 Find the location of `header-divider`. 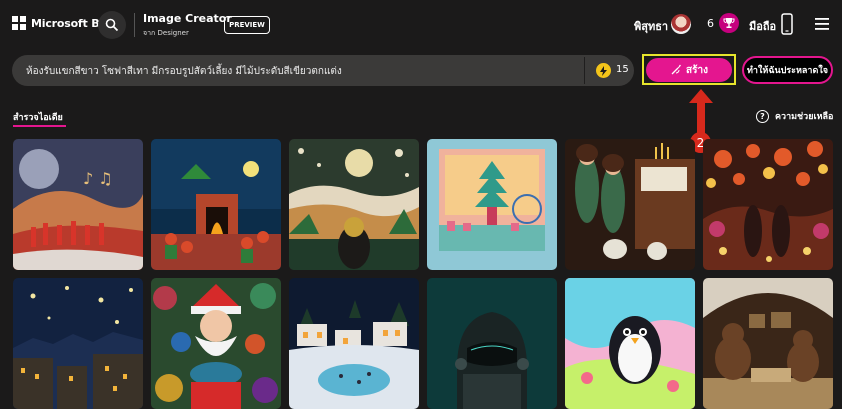

header-divider is located at coordinates (134, 25).